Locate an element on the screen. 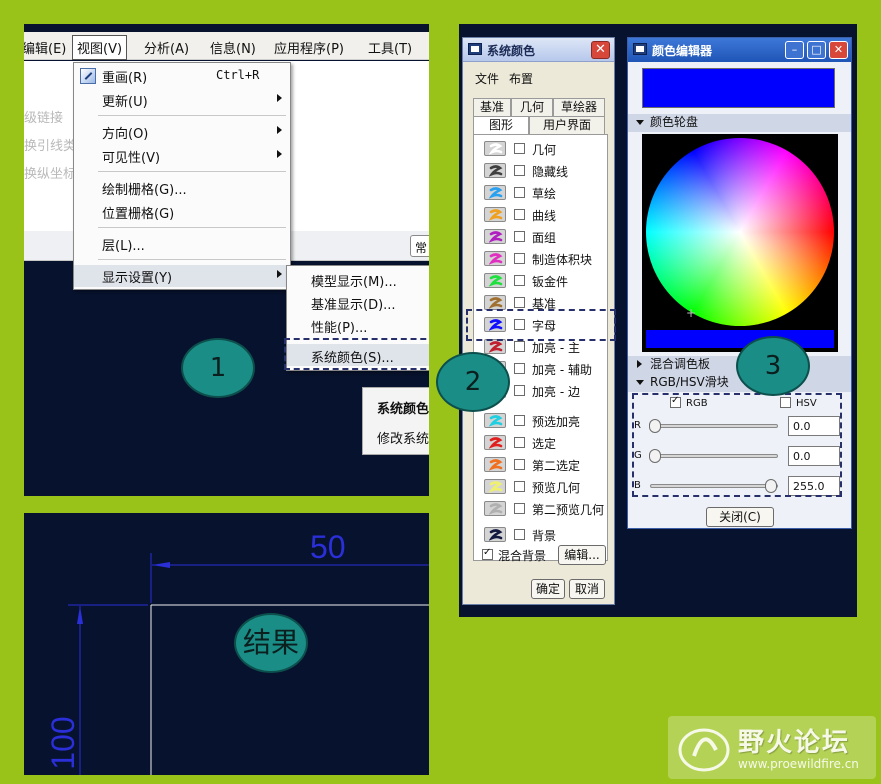 The width and height of the screenshot is (881, 784). tab-sketcher: 草绘器 is located at coordinates (579, 107).